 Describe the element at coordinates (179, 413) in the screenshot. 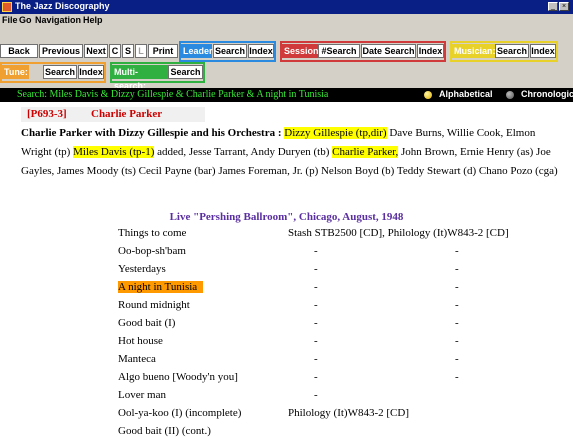

I see `track-title: Ool-ya-koo (I) (incomplete)` at that location.